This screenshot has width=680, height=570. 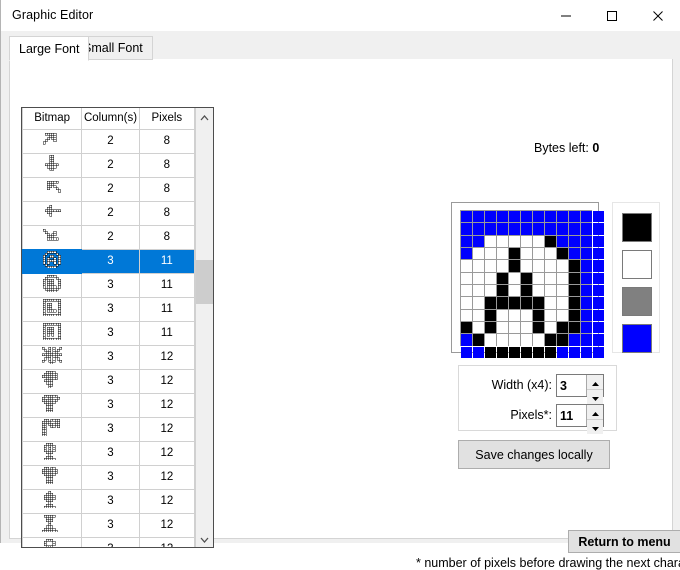 I want to click on minimize-button, so click(x=566, y=15).